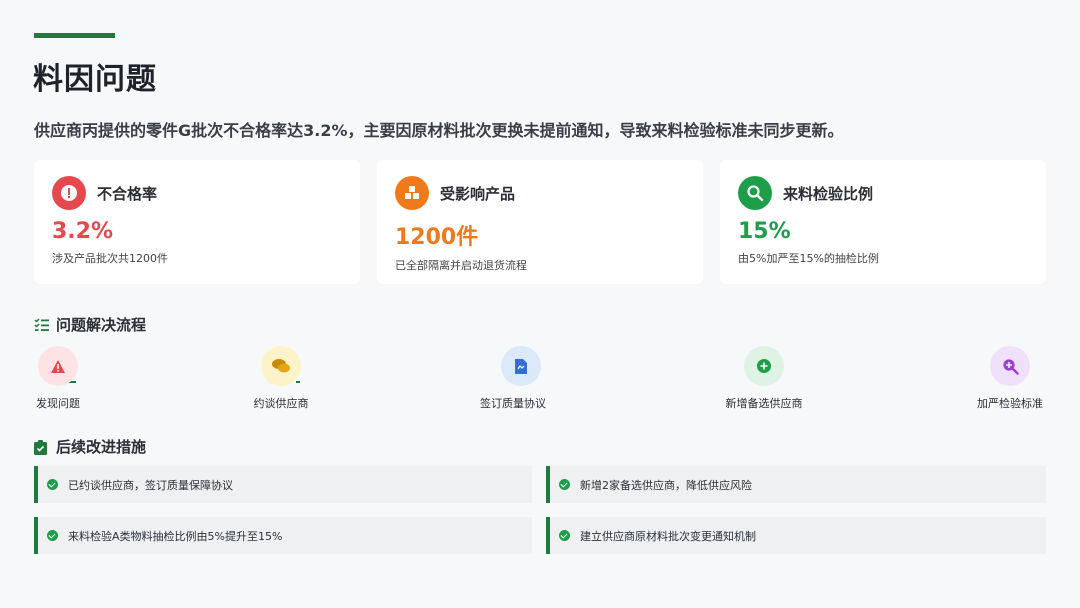 The height and width of the screenshot is (608, 1080). I want to click on chat-icon, so click(281, 366).